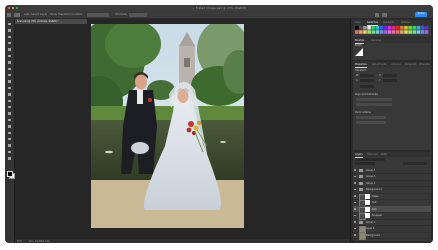 The image size is (438, 250). Describe the element at coordinates (66, 14) in the screenshot. I see `show-transform-controls: Show Transform Controls` at that location.